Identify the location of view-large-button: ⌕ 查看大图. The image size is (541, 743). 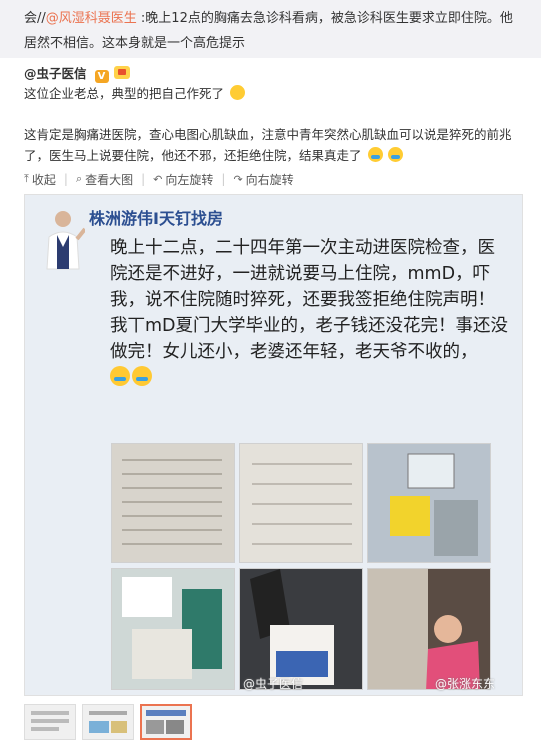
(104, 179).